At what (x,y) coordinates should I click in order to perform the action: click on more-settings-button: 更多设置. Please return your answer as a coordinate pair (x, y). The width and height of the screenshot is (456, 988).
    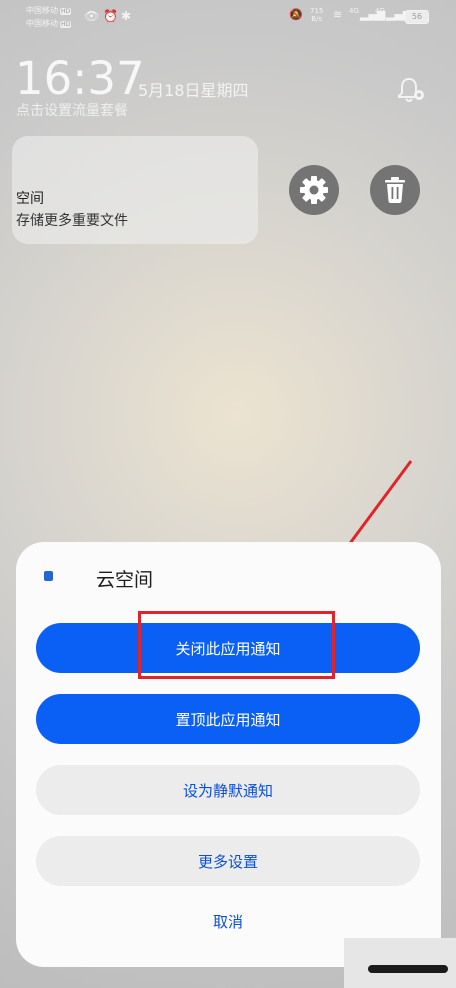
    Looking at the image, I should click on (228, 861).